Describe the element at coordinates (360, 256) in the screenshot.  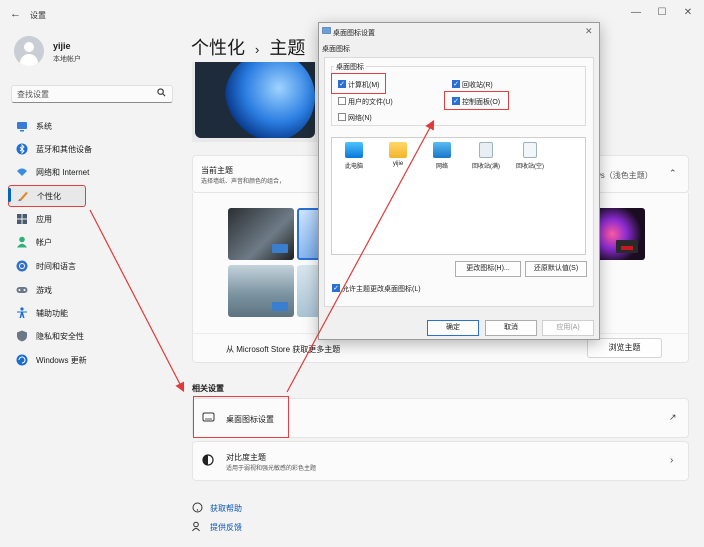
I see `arrow-to-control-panel` at that location.